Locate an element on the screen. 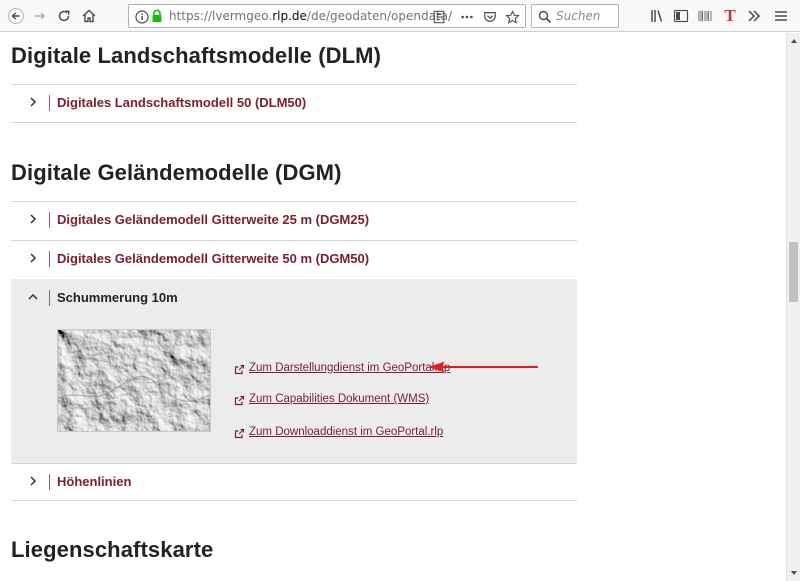 The height and width of the screenshot is (581, 800). search-input is located at coordinates (586, 16).